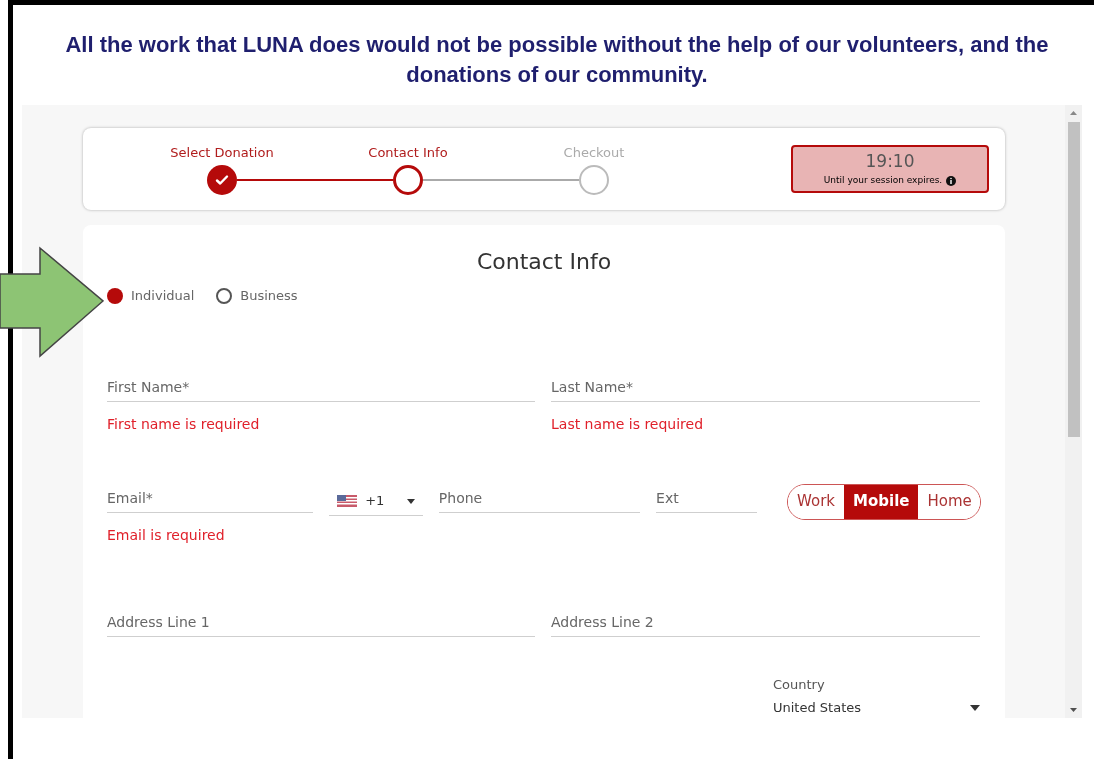  What do you see at coordinates (321, 387) in the screenshot?
I see `text-field: First Name*` at bounding box center [321, 387].